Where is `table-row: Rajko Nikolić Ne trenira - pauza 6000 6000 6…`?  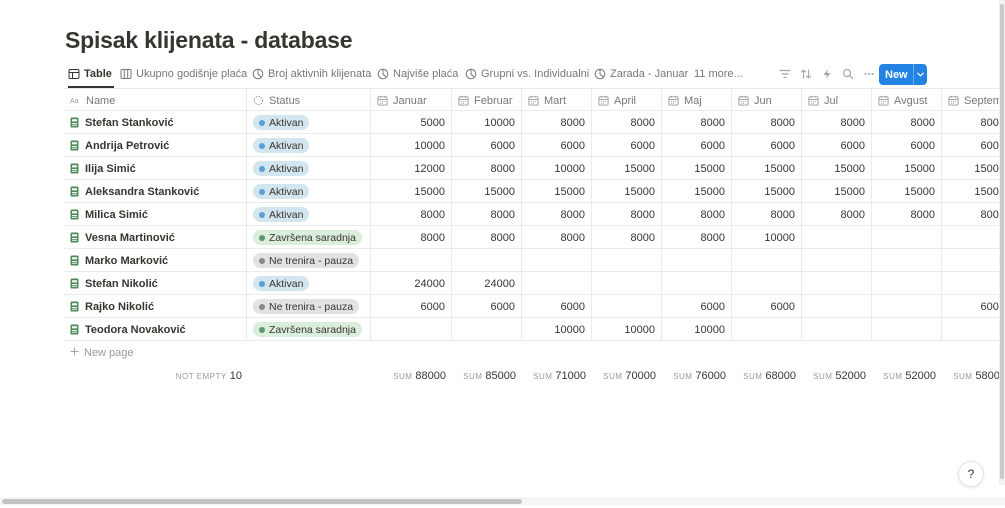 table-row: Rajko Nikolić Ne trenira - pauza 6000 6000 6… is located at coordinates (534, 306).